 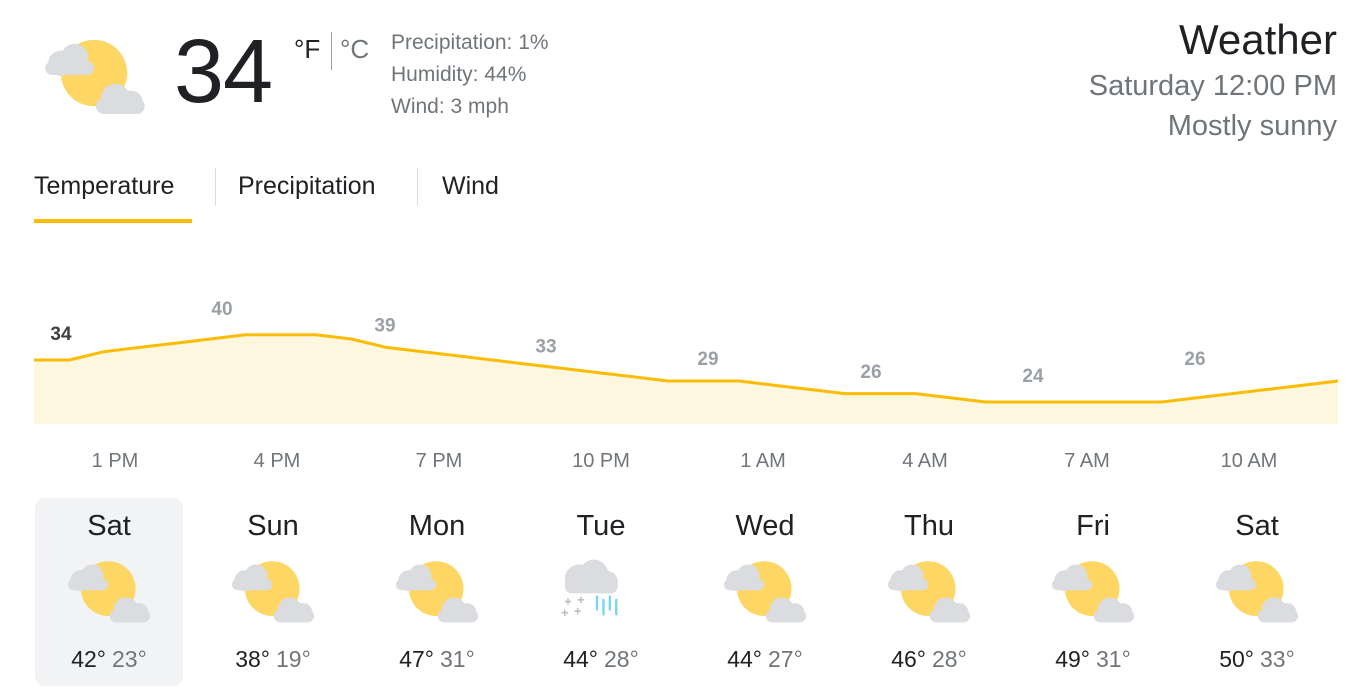 What do you see at coordinates (416, 659) in the screenshot?
I see `high-temp: 47°` at bounding box center [416, 659].